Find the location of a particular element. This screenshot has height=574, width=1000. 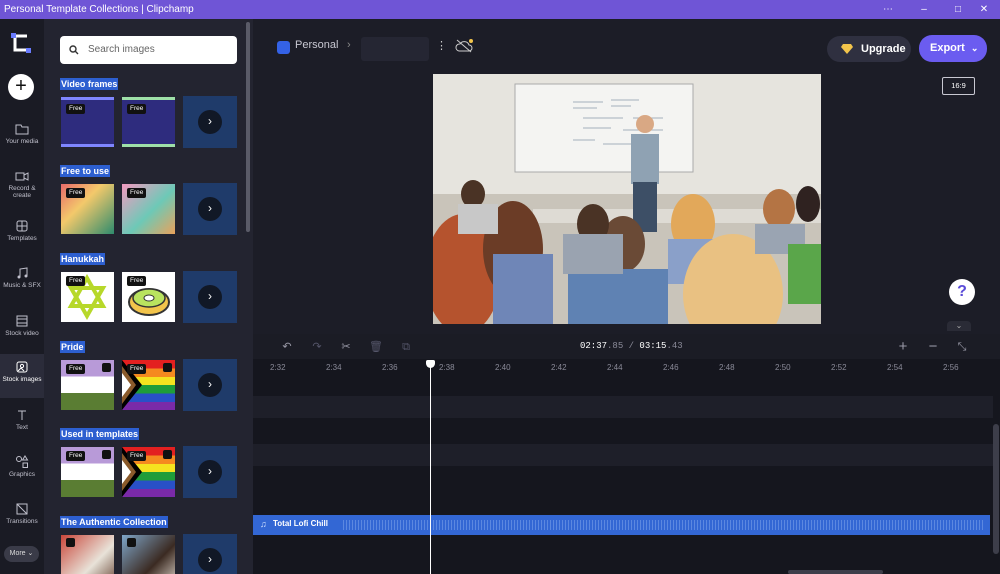

video-title-input is located at coordinates (395, 49).